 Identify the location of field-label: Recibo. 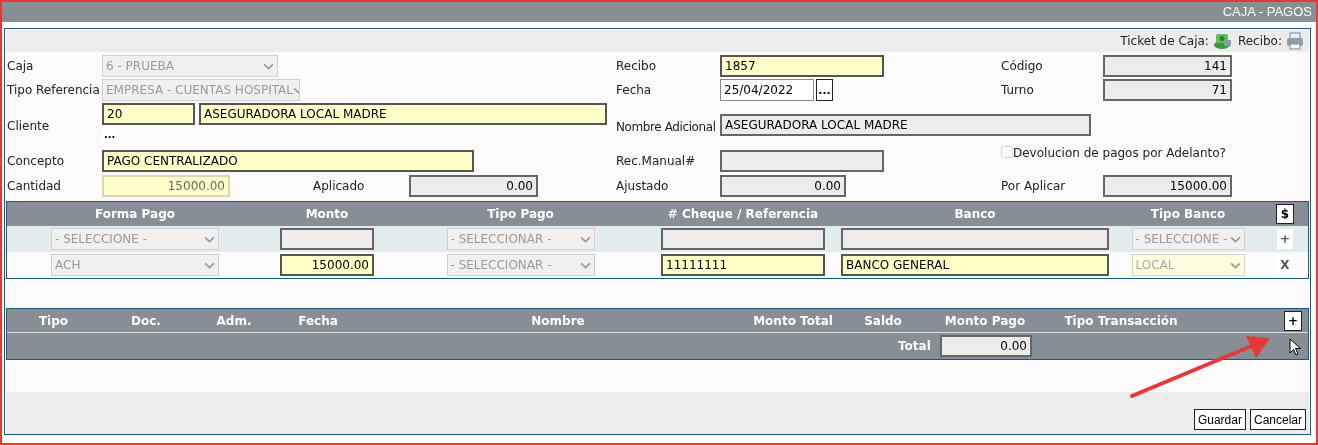
(637, 66).